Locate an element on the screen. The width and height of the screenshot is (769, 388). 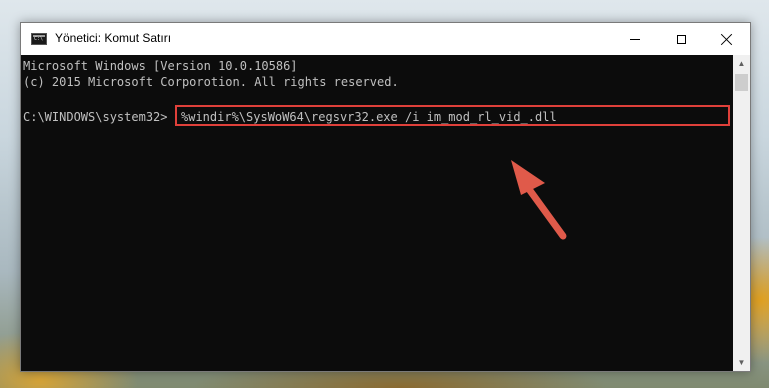
close-icon is located at coordinates (727, 39).